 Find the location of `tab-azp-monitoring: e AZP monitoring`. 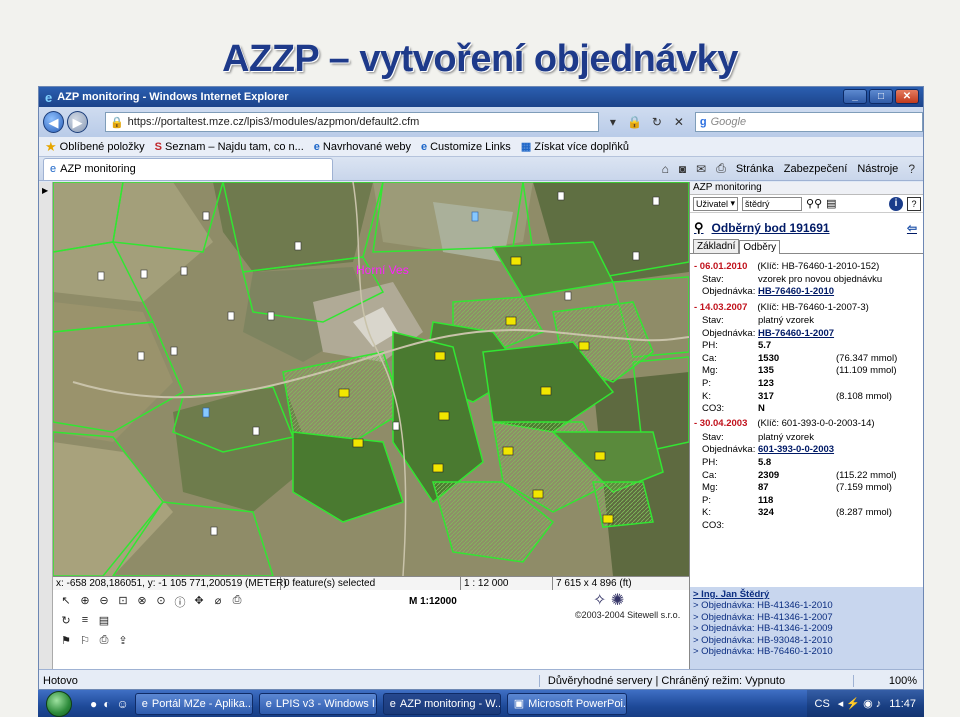

tab-azp-monitoring: e AZP monitoring is located at coordinates (188, 168).